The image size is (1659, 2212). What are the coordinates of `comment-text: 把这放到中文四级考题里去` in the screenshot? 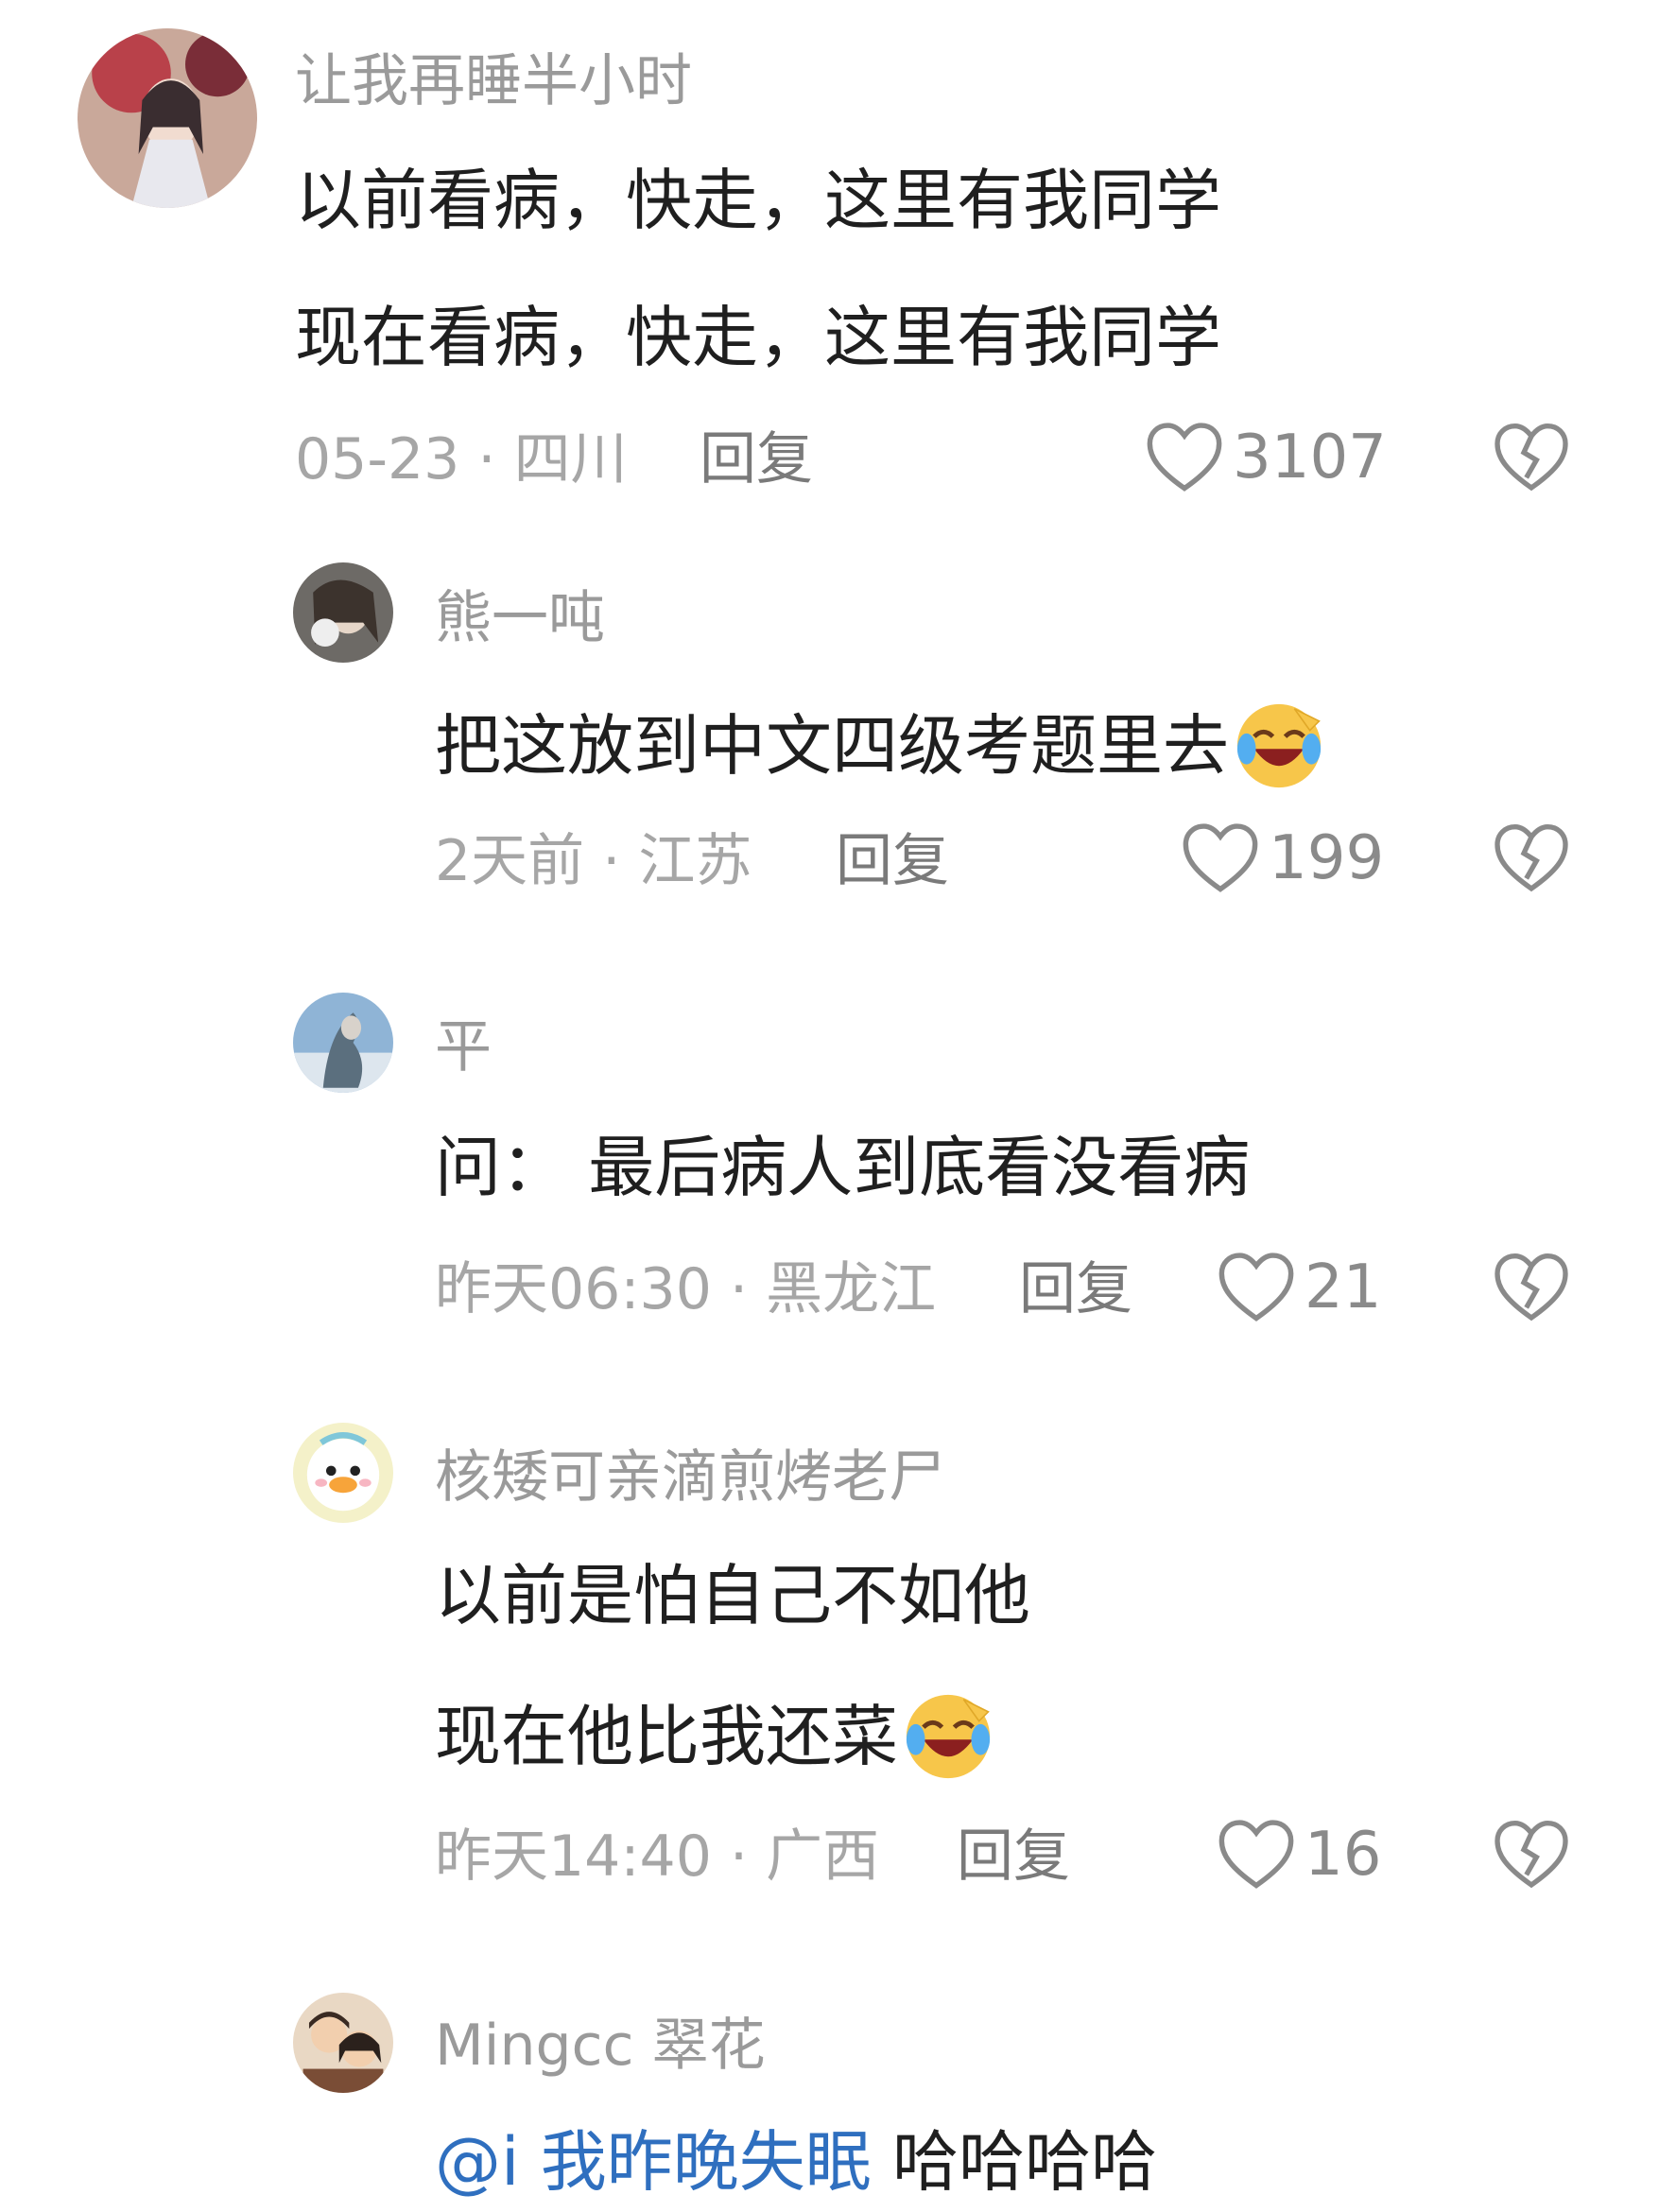 It's located at (832, 746).